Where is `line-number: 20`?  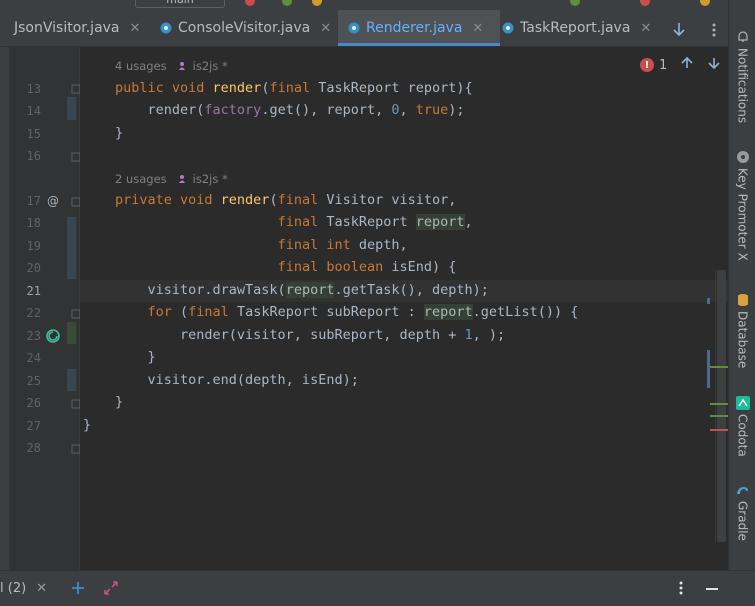
line-number: 20 is located at coordinates (33, 268).